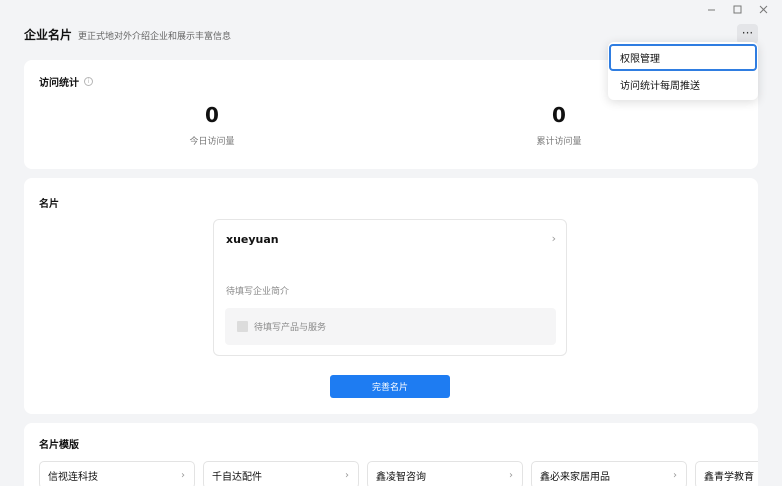 The height and width of the screenshot is (486, 782). I want to click on total-visits-label: 累计访问量, so click(559, 142).